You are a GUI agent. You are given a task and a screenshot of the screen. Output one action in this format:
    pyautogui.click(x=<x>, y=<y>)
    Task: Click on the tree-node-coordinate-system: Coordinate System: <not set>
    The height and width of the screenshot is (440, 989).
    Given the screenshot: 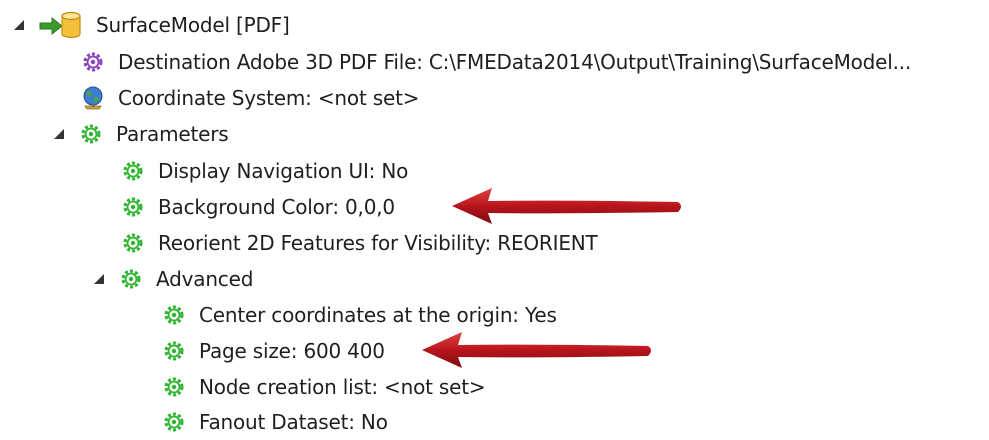 What is the action you would take?
    pyautogui.click(x=249, y=98)
    